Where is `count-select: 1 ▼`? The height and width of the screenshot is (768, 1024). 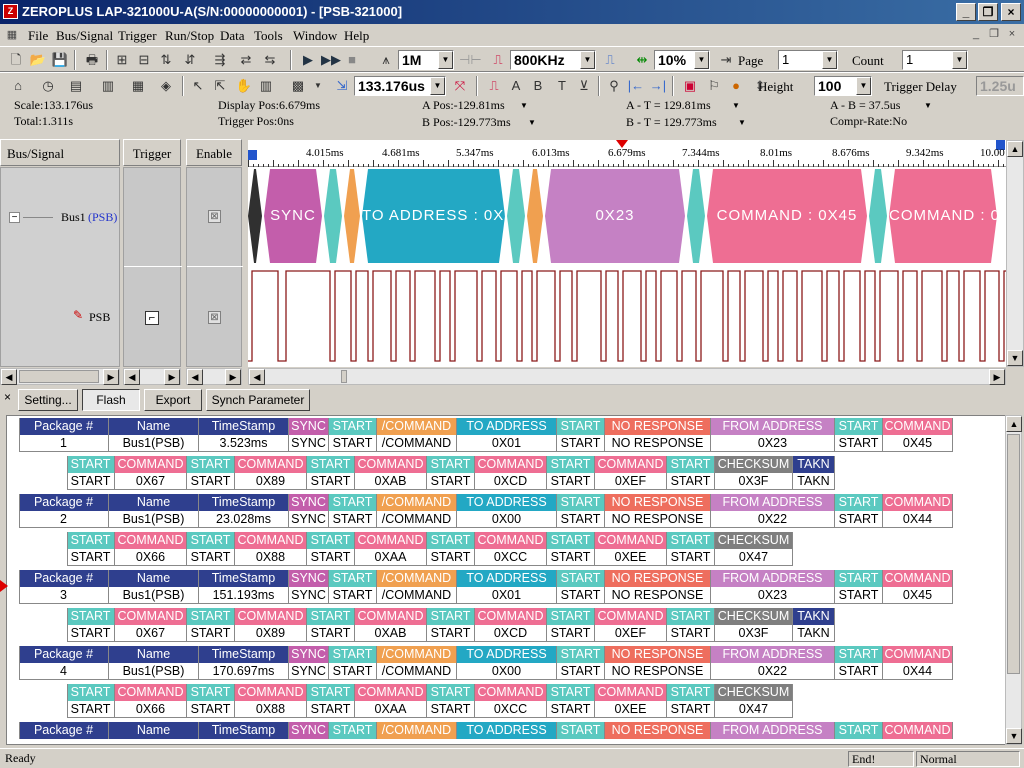 count-select: 1 ▼ is located at coordinates (935, 60).